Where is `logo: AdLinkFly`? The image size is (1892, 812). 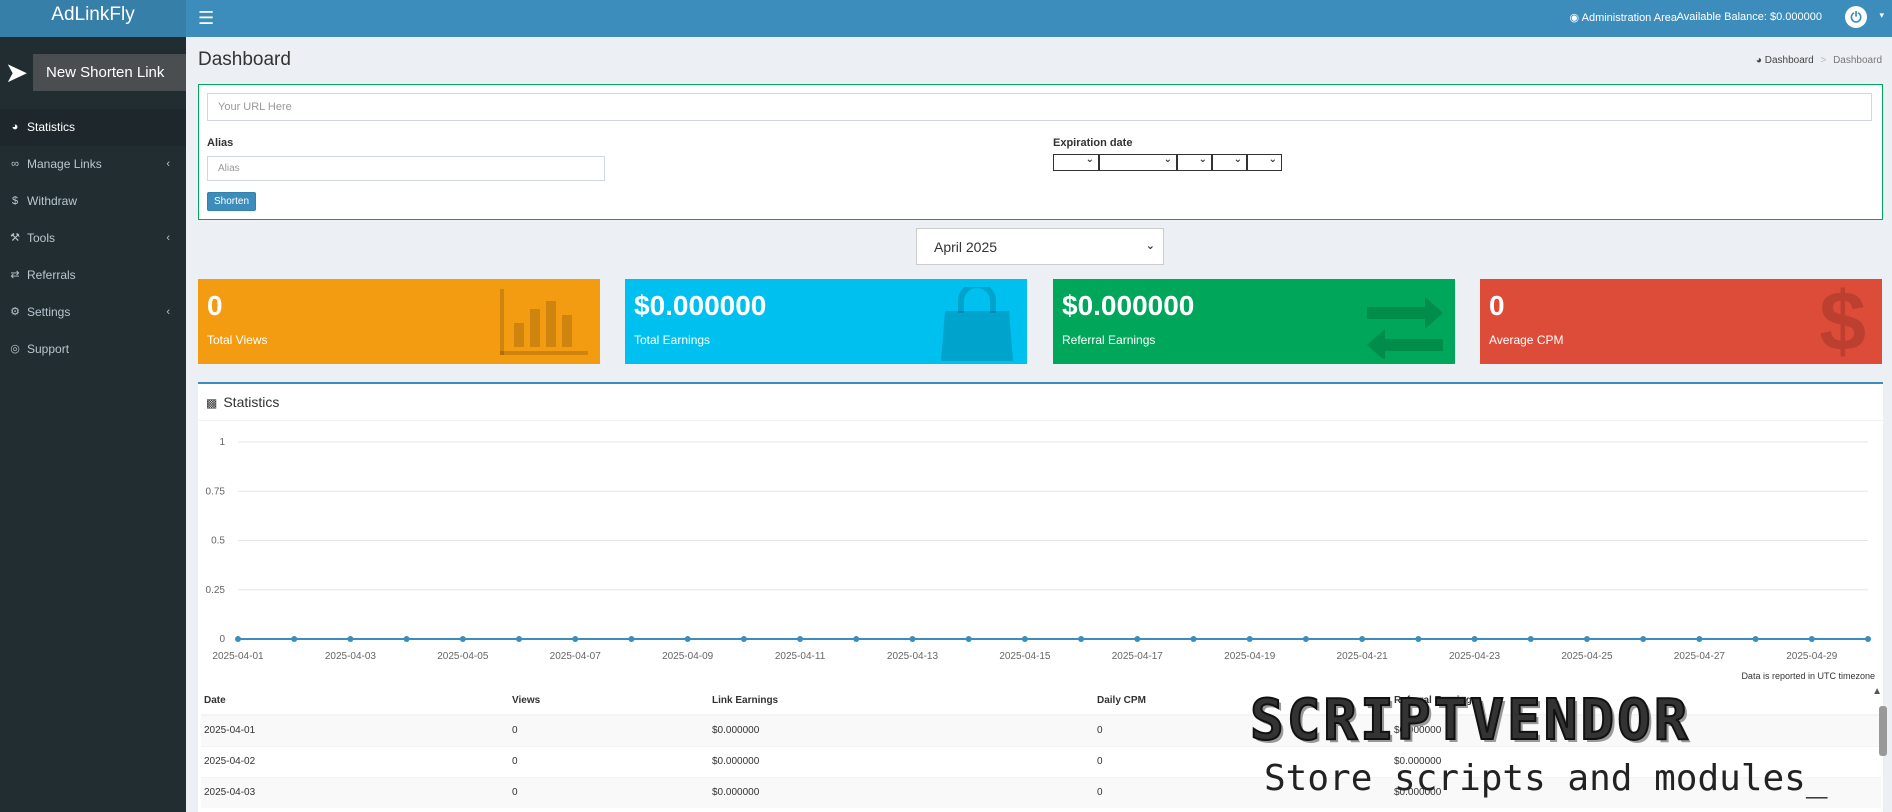
logo: AdLinkFly is located at coordinates (93, 18).